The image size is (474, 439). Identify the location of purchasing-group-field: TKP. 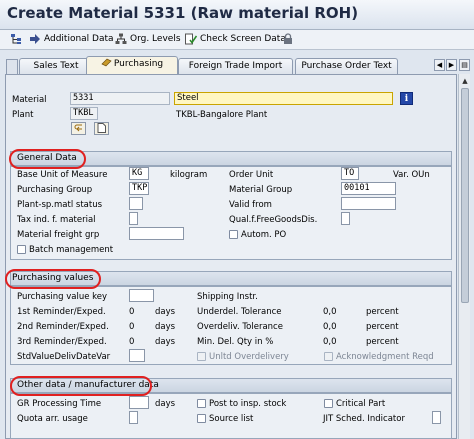
(139, 188).